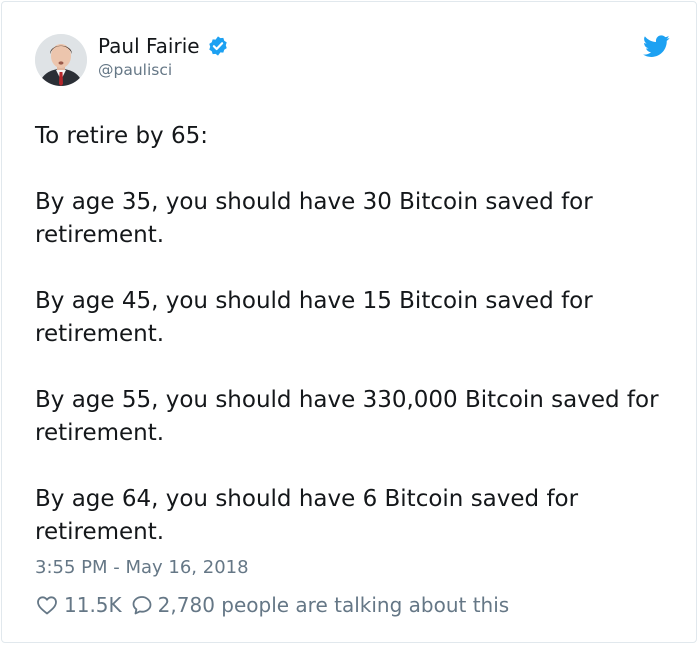 The width and height of the screenshot is (700, 646). Describe the element at coordinates (121, 136) in the screenshot. I see `tweet-paragraph: To retire by 65:` at that location.